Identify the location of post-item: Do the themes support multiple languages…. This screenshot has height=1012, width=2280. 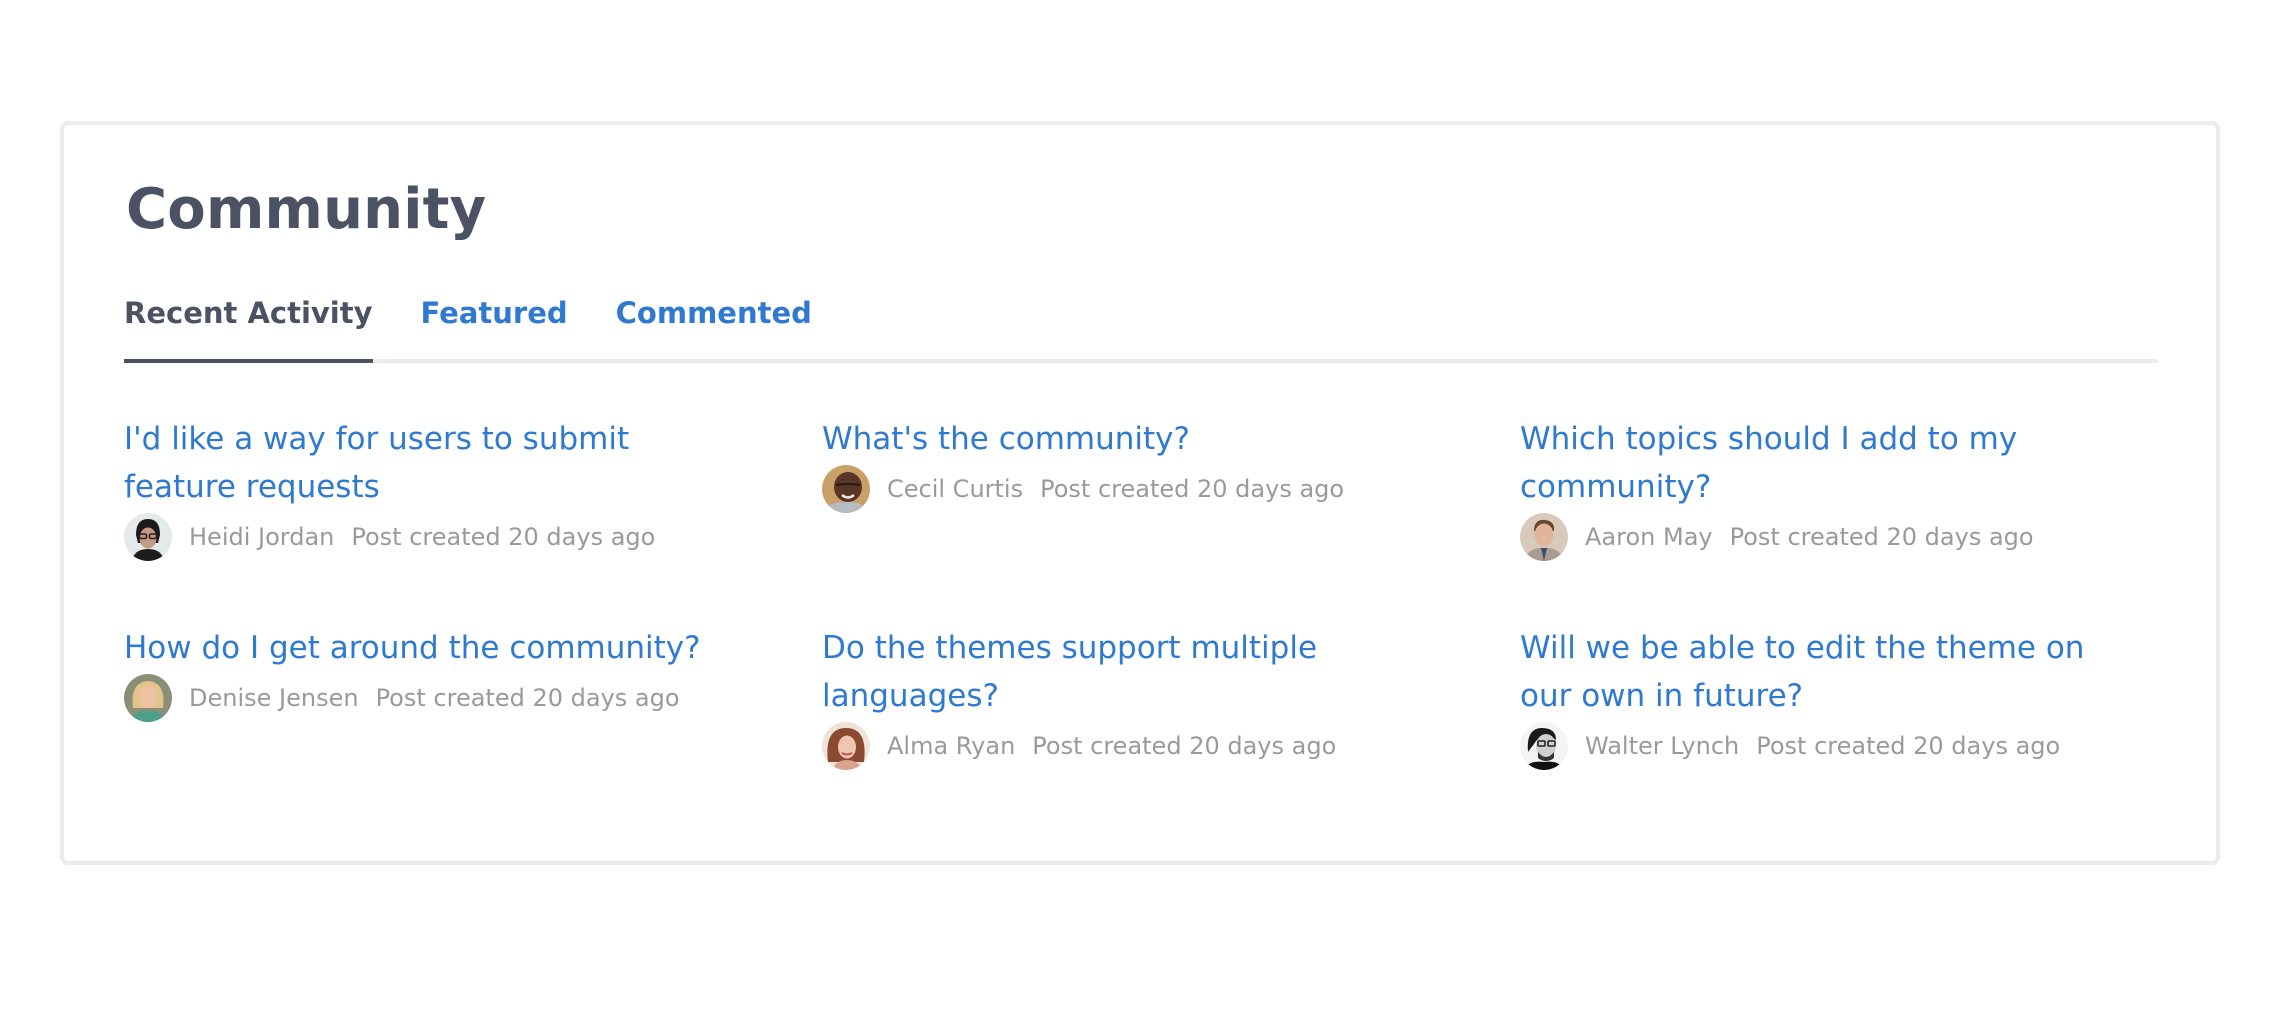
(1140, 697).